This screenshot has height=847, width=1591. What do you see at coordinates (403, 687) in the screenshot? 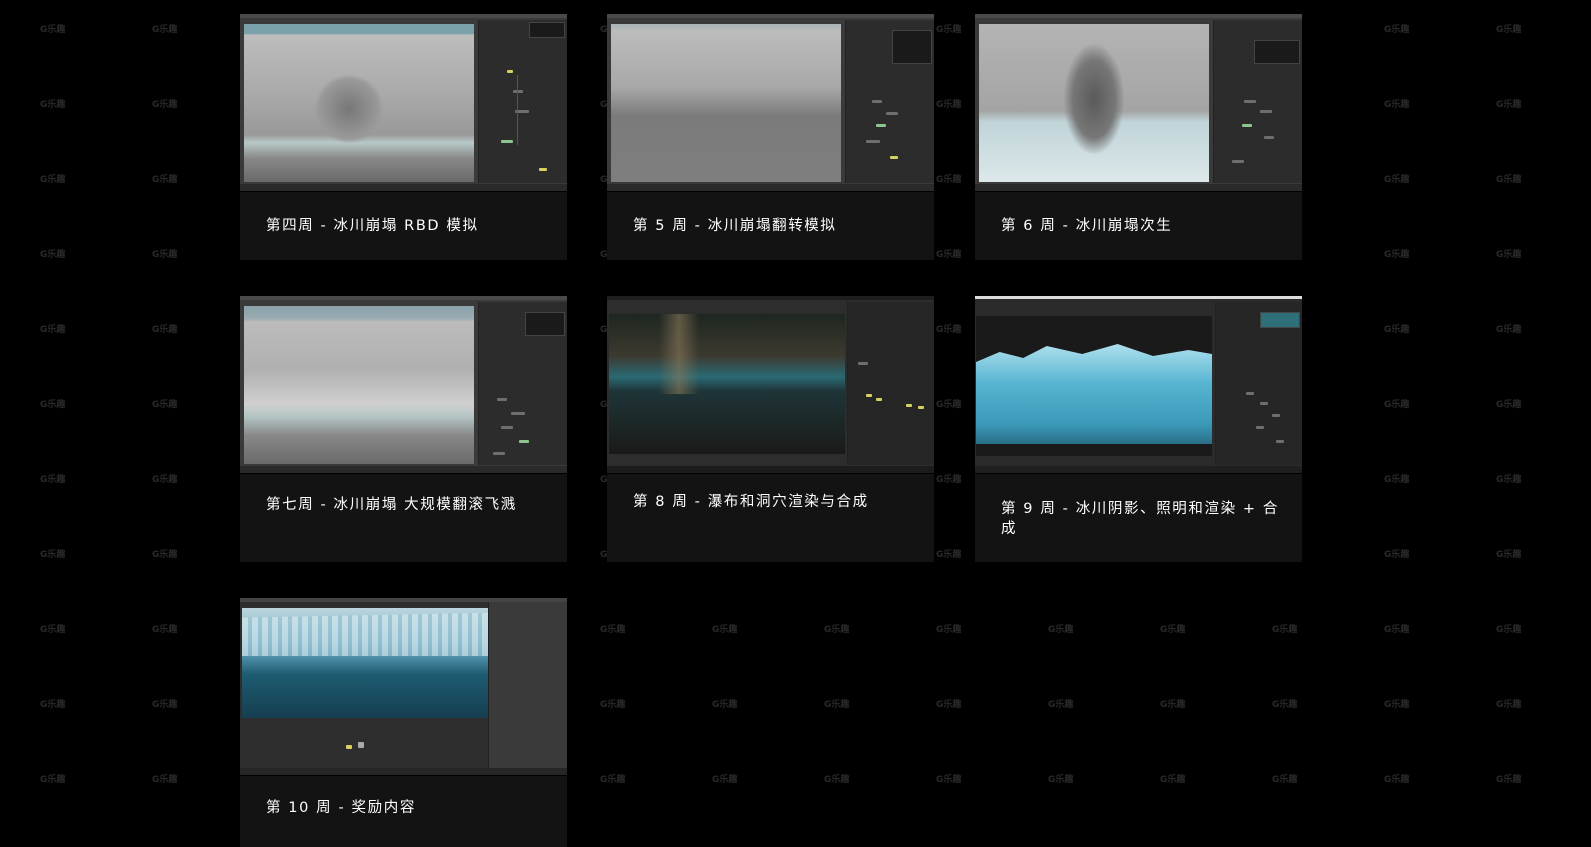
I see `week-10-screenshot` at bounding box center [403, 687].